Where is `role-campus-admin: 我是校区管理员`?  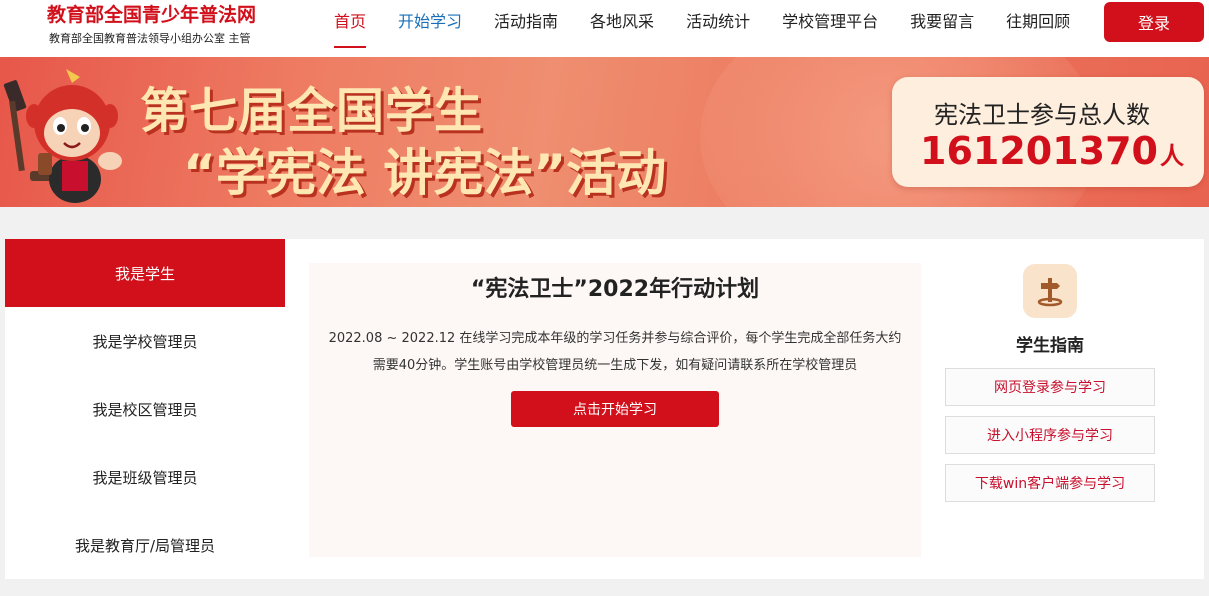
role-campus-admin: 我是校区管理员 is located at coordinates (145, 409).